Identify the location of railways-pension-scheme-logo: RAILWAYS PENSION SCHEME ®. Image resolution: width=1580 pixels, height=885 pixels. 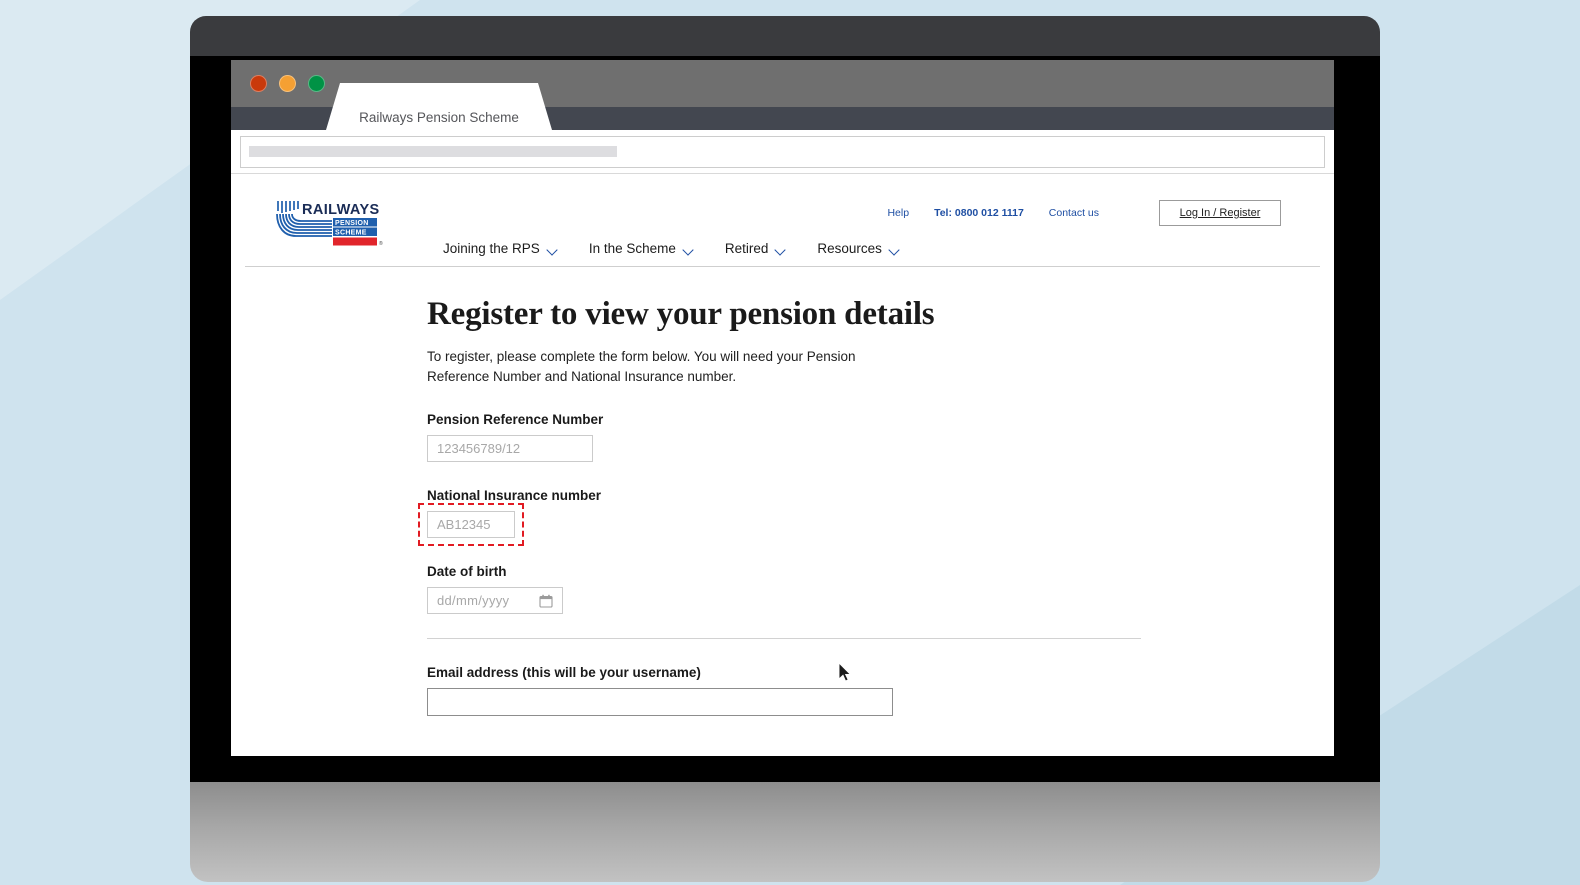
(332, 223).